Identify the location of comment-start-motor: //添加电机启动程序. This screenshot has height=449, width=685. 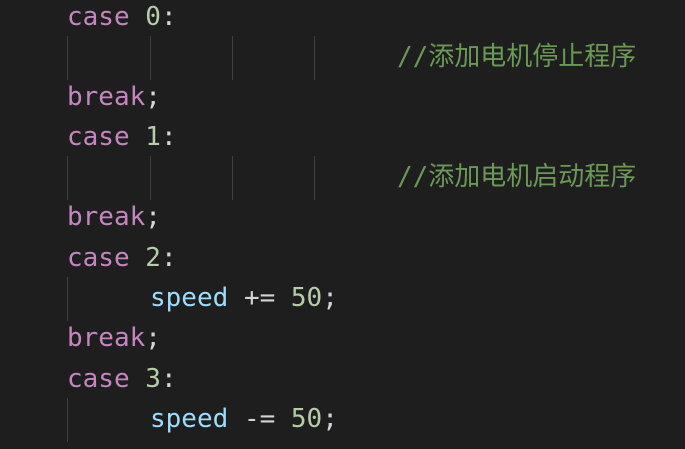
(517, 177).